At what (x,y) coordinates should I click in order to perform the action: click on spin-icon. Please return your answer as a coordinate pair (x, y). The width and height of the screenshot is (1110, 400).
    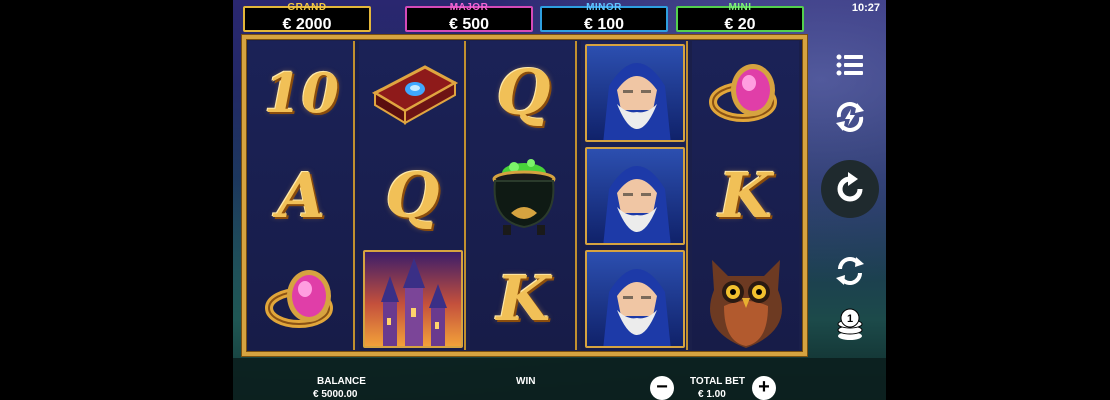
    Looking at the image, I should click on (850, 187).